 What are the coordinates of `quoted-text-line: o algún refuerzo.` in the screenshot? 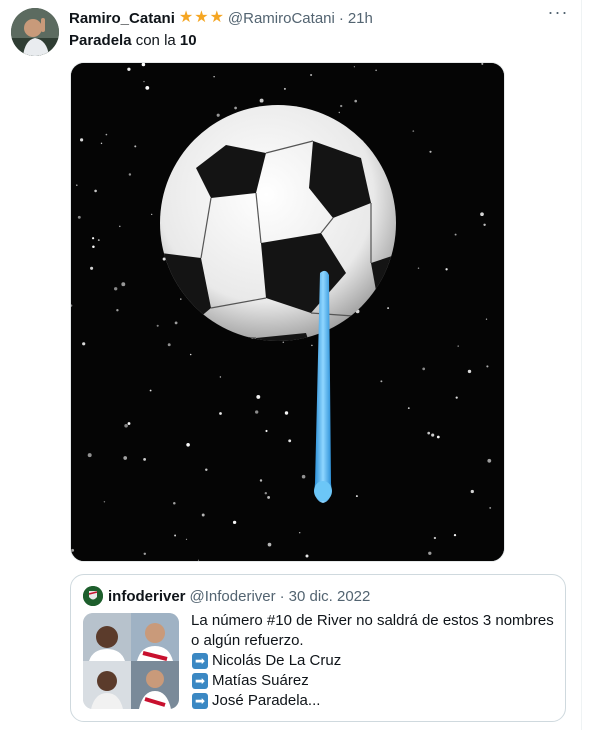 It's located at (247, 640).